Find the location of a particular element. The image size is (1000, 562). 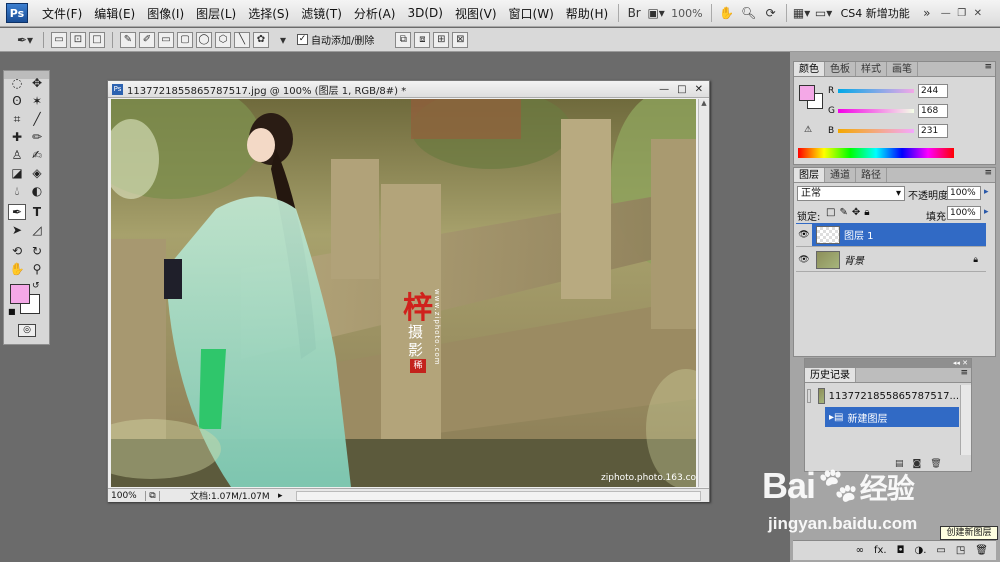

chevron-right-icon: » is located at coordinates (927, 13).